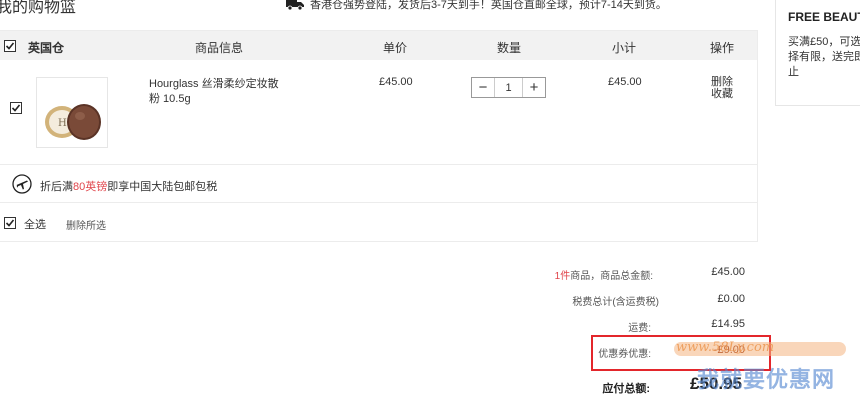 The height and width of the screenshot is (402, 860). What do you see at coordinates (73, 122) in the screenshot?
I see `powder-compact-image: H` at bounding box center [73, 122].